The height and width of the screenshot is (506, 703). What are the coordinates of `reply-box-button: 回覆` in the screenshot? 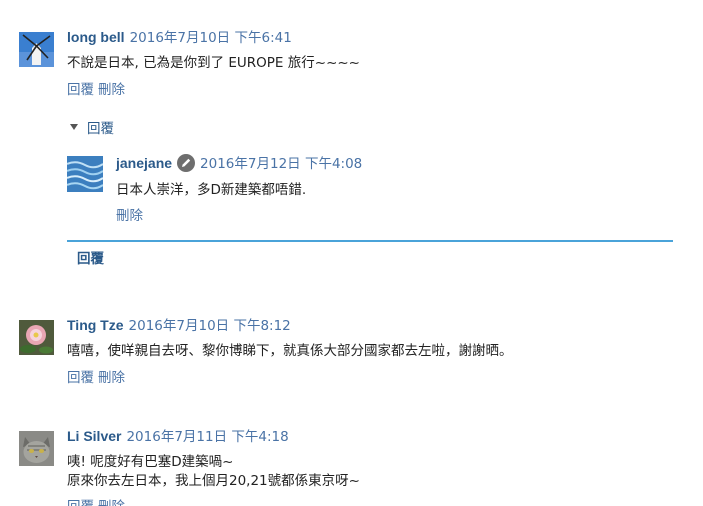 It's located at (90, 259).